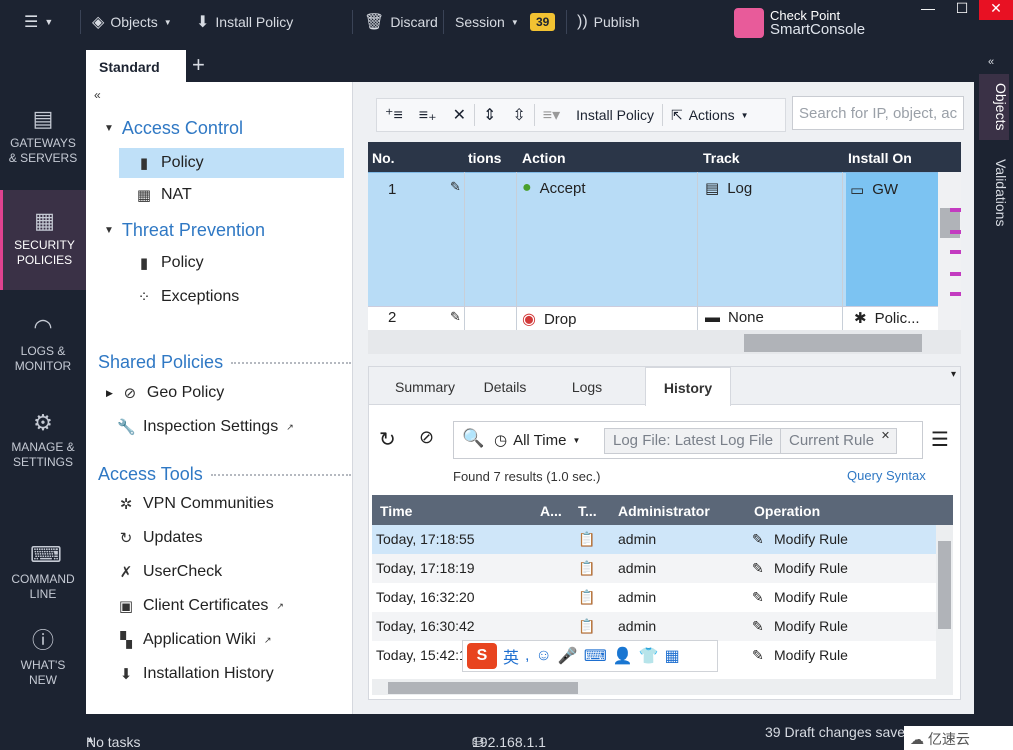  What do you see at coordinates (43, 440) in the screenshot?
I see `nav-manage-settings: ⚙ MANAGE & SETTINGS` at bounding box center [43, 440].